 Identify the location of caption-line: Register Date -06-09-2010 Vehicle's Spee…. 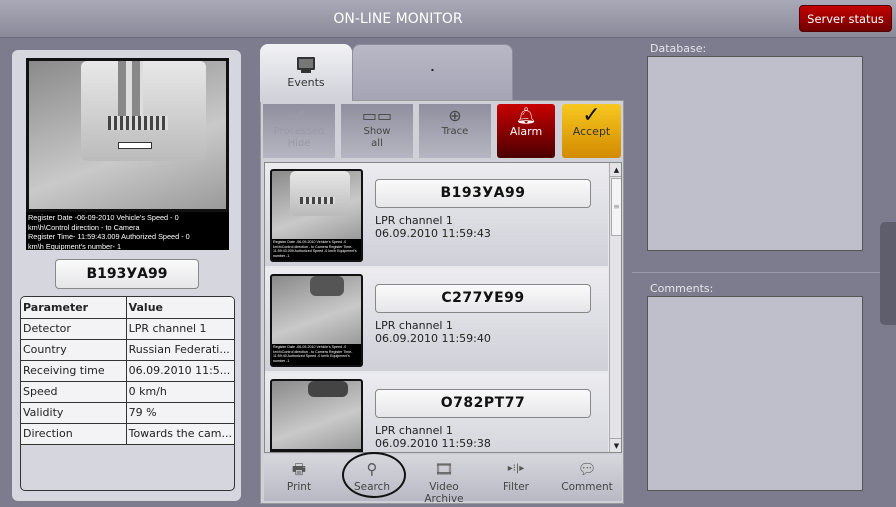
(103, 217).